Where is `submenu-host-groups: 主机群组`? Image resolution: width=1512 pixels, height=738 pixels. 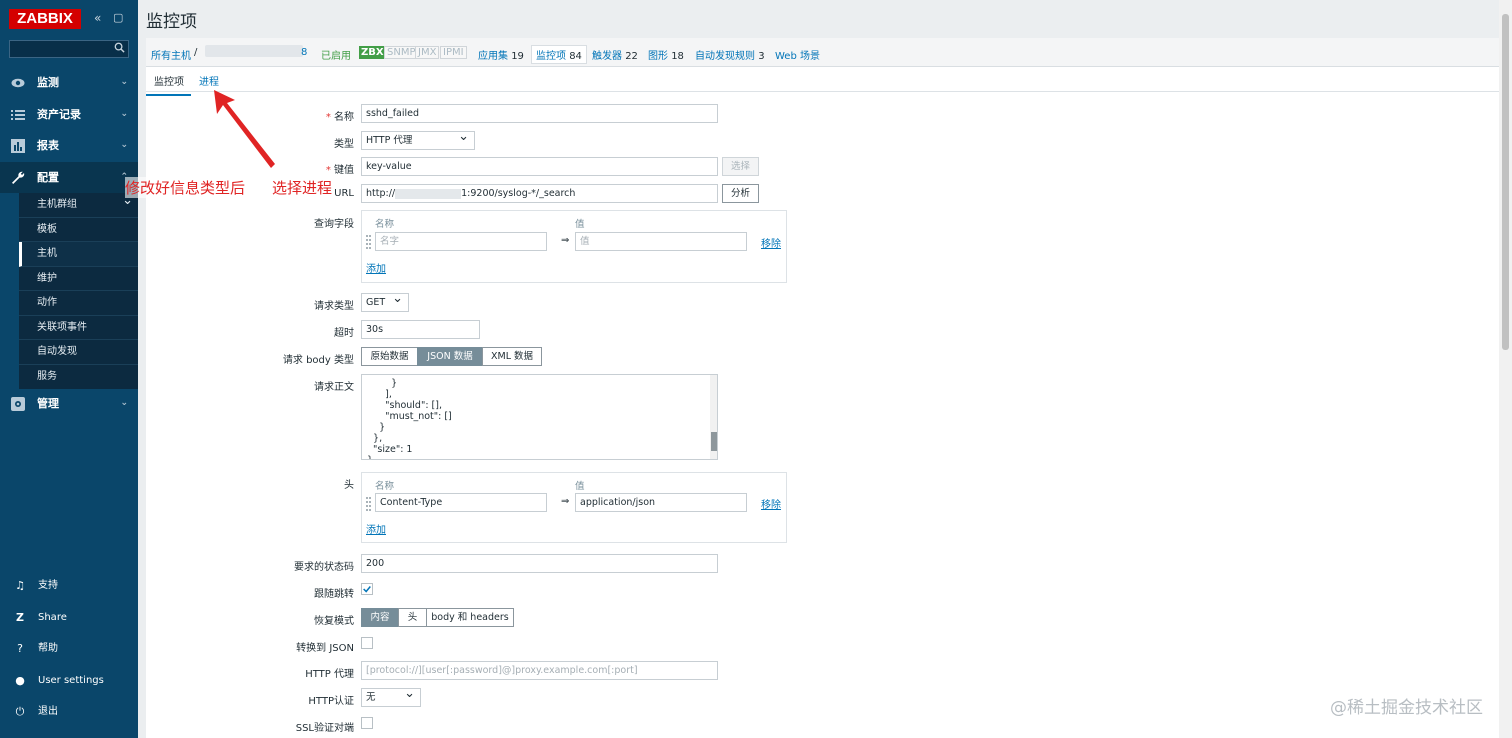 submenu-host-groups: 主机群组 is located at coordinates (78, 205).